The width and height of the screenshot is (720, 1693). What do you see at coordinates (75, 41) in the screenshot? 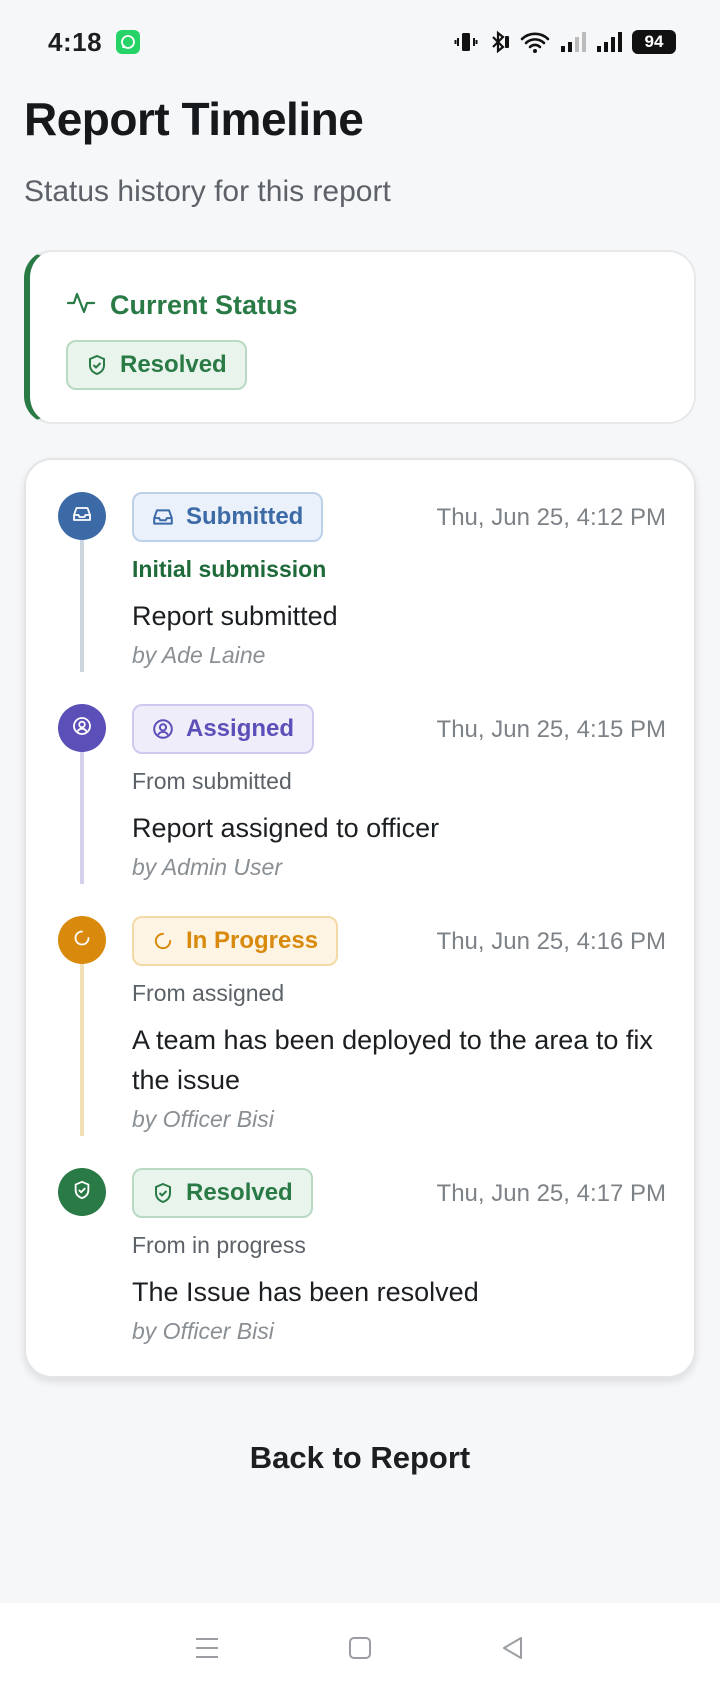
I see `clock: 4:18` at bounding box center [75, 41].